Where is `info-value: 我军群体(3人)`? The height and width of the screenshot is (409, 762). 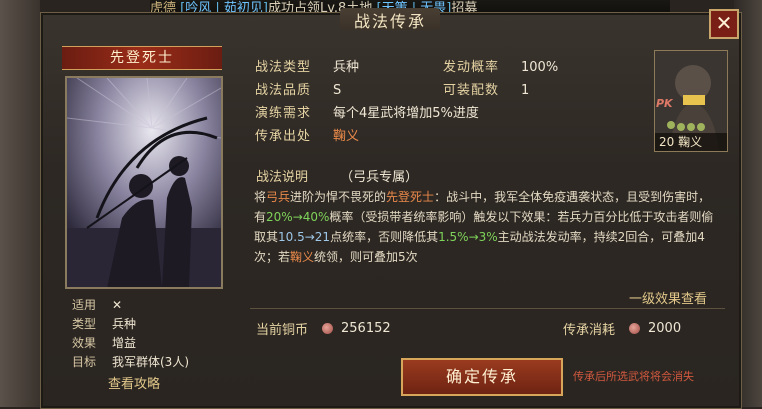
info-value: 我军群体(3人) is located at coordinates (150, 362).